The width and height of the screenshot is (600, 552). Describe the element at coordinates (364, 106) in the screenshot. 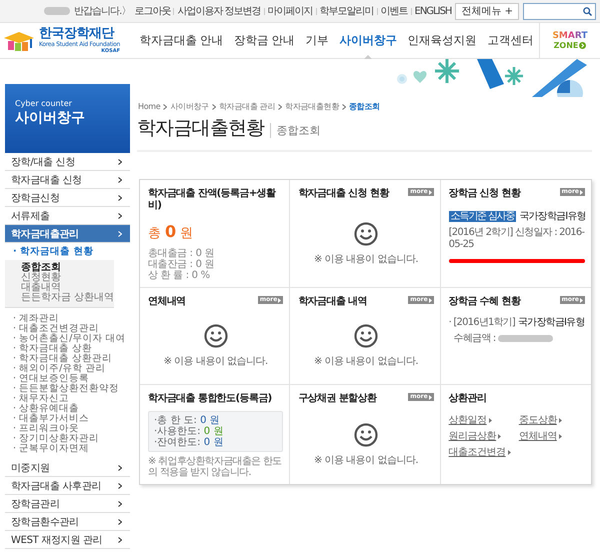

I see `breadcrumb-link: 종합조회` at that location.